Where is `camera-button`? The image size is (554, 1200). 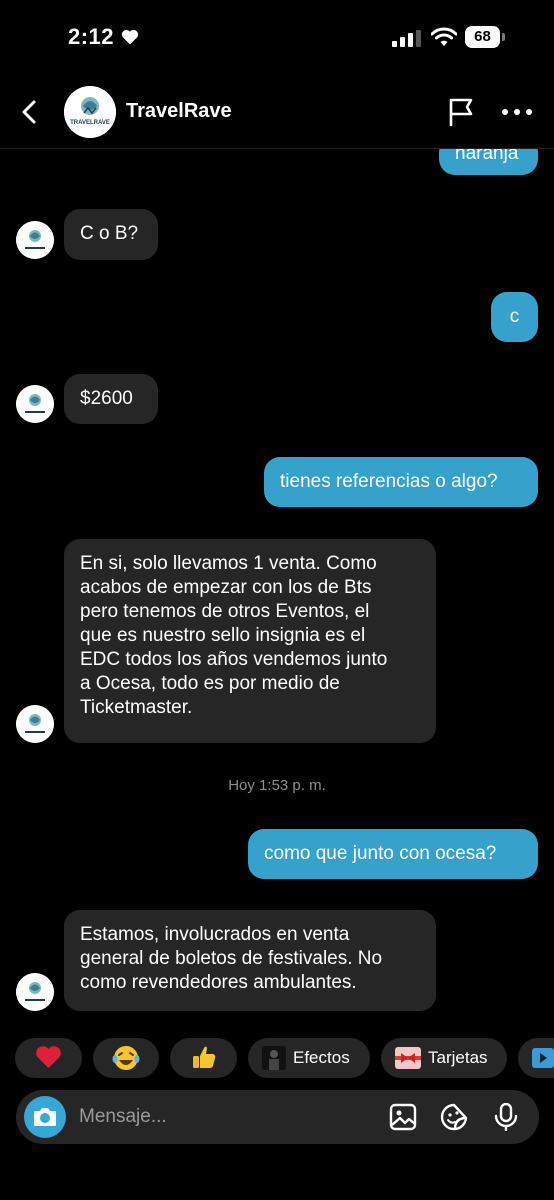 camera-button is located at coordinates (45, 1117).